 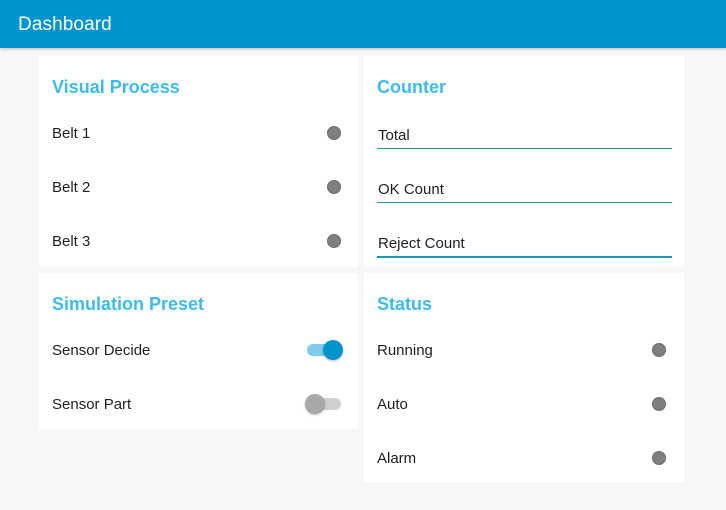 I want to click on sensor-part-toggle, so click(x=324, y=404).